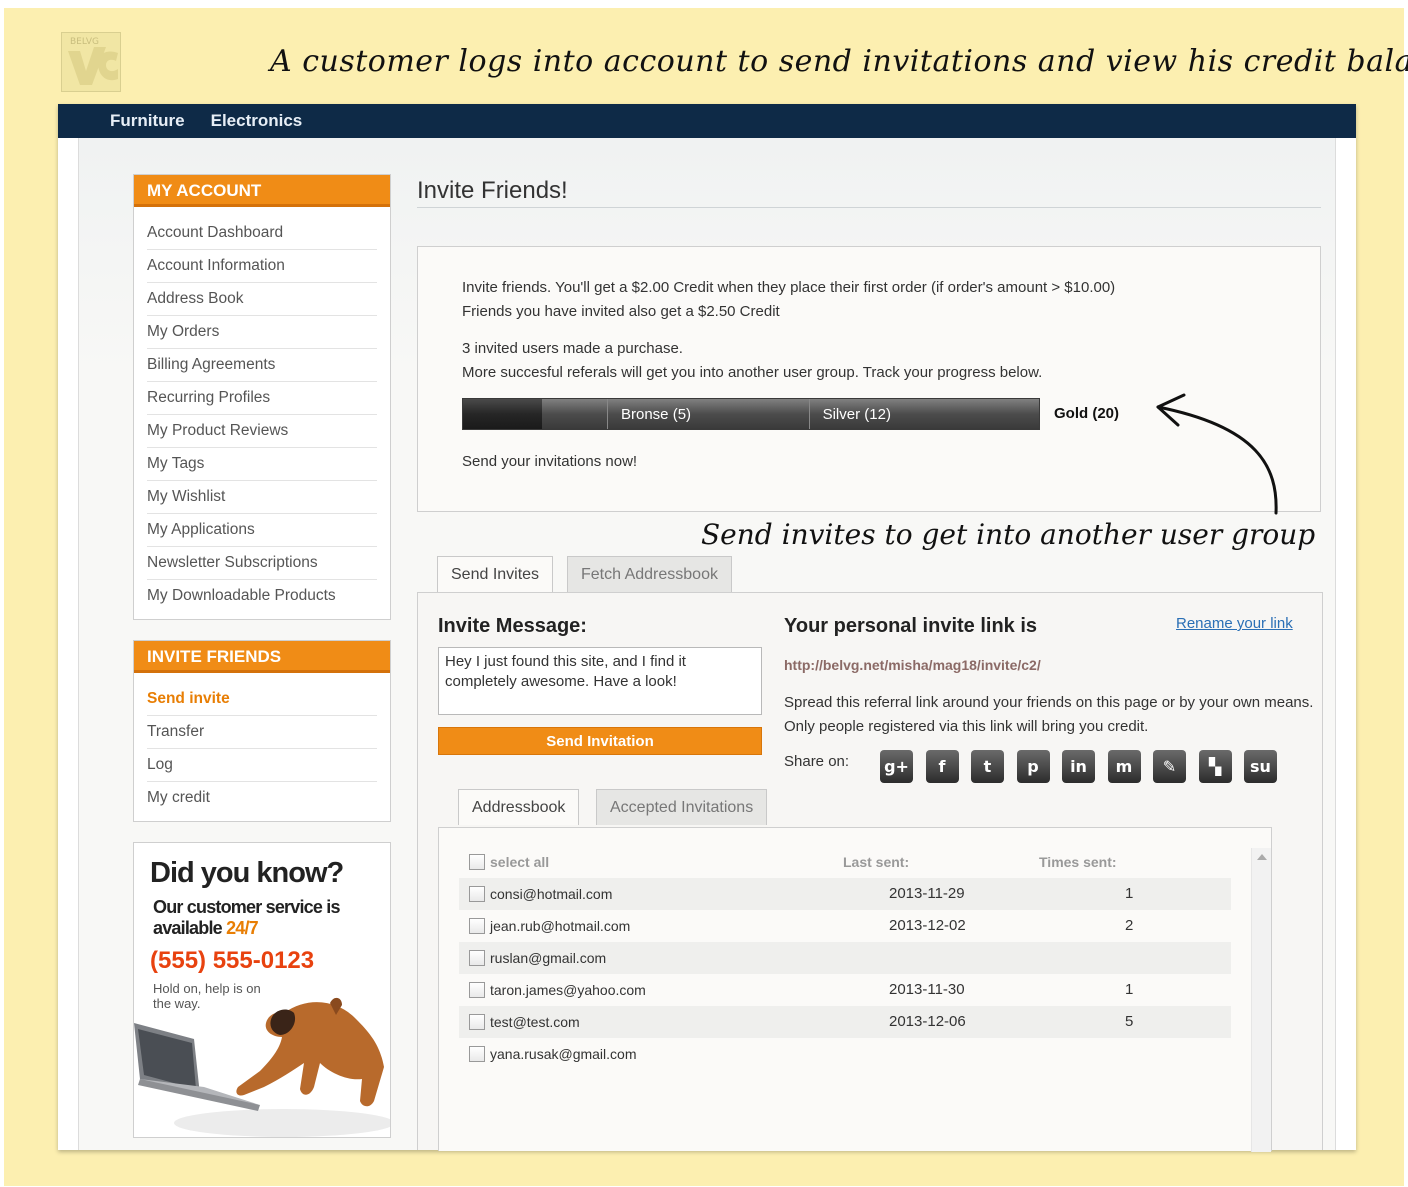 The width and height of the screenshot is (1408, 1187). I want to click on scroll-up-arrow-icon, so click(1262, 857).